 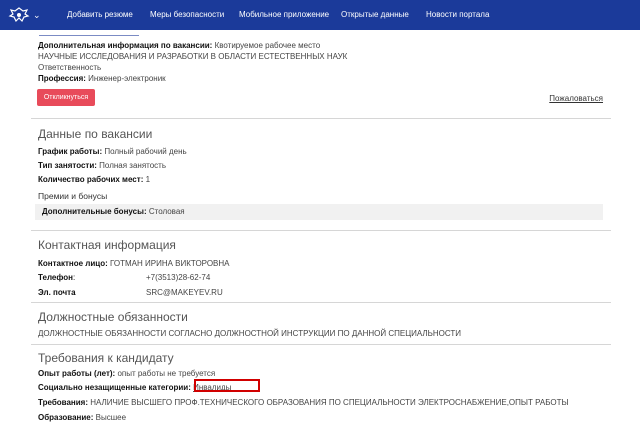 I want to click on phone-label: Телефон, so click(x=55, y=277).